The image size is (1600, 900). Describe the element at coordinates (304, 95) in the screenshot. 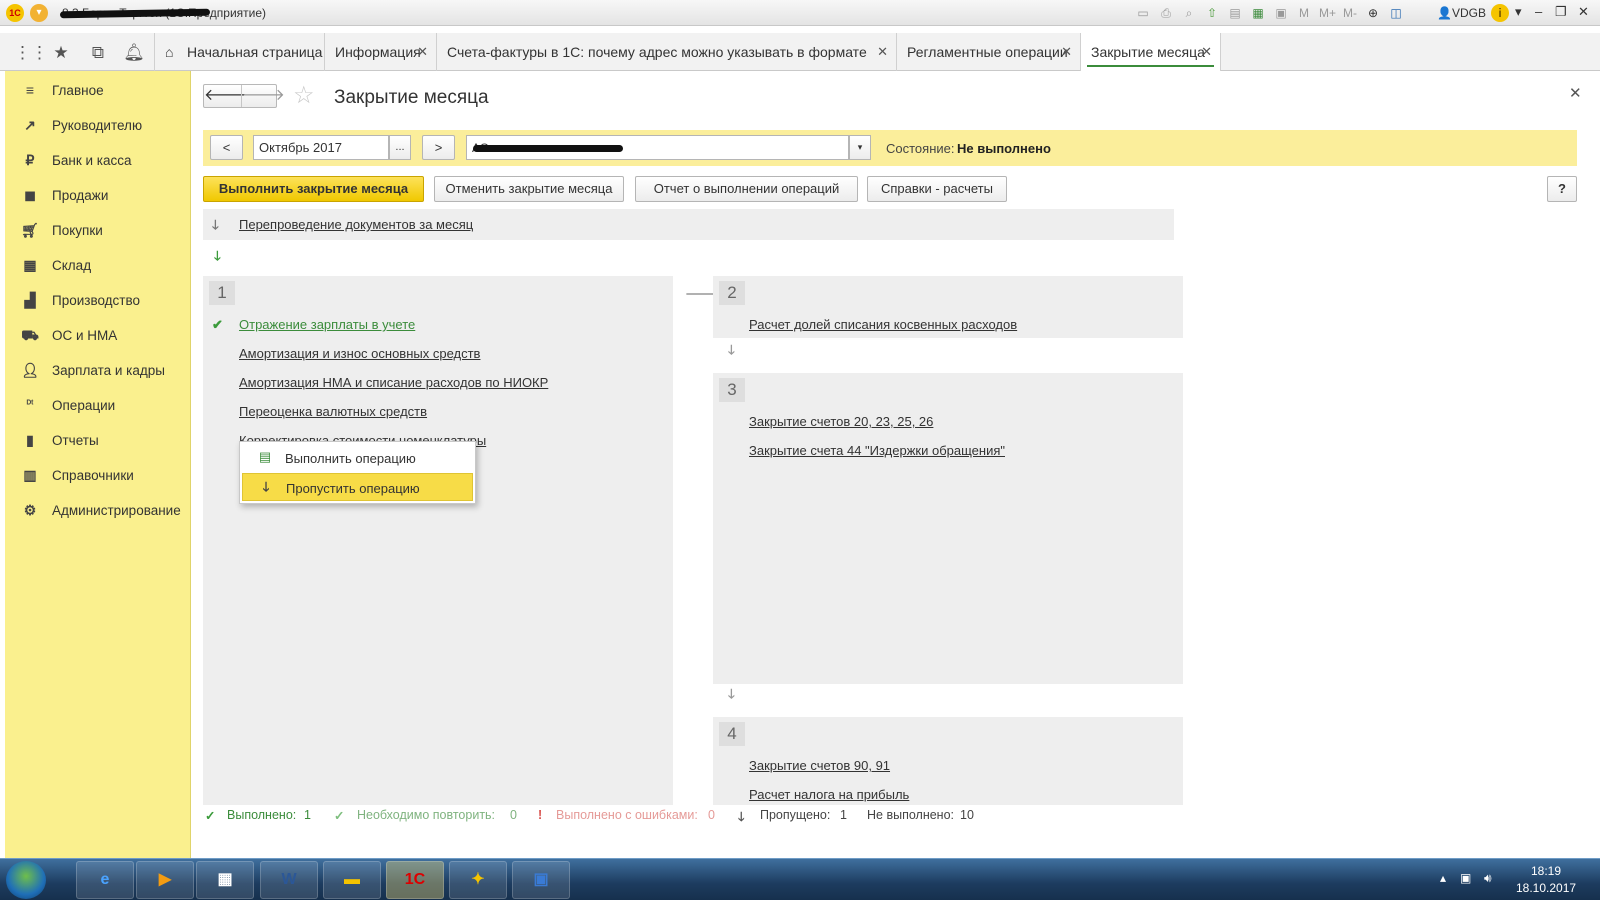

I see `favorite-star-icon: ☆` at that location.